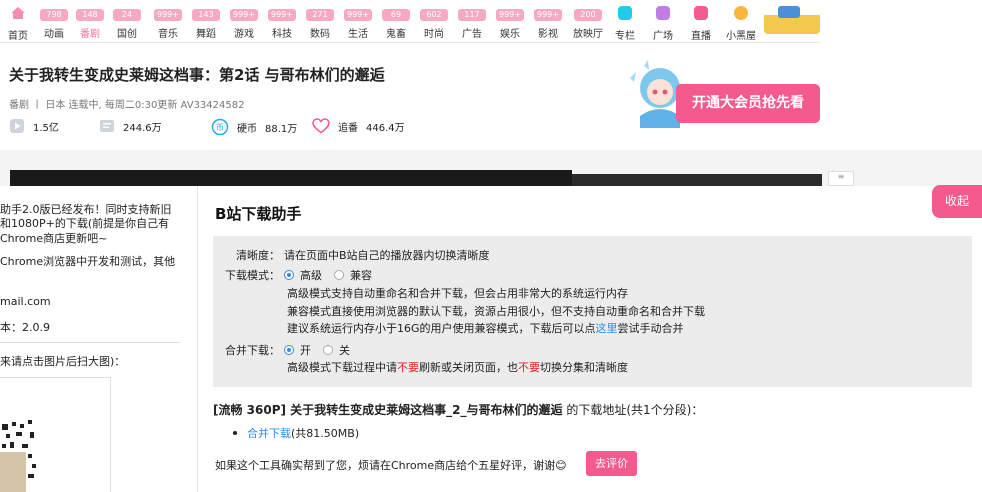 The image size is (982, 492). I want to click on download-list-item: 合并下载 (共81.50MB), so click(296, 433).